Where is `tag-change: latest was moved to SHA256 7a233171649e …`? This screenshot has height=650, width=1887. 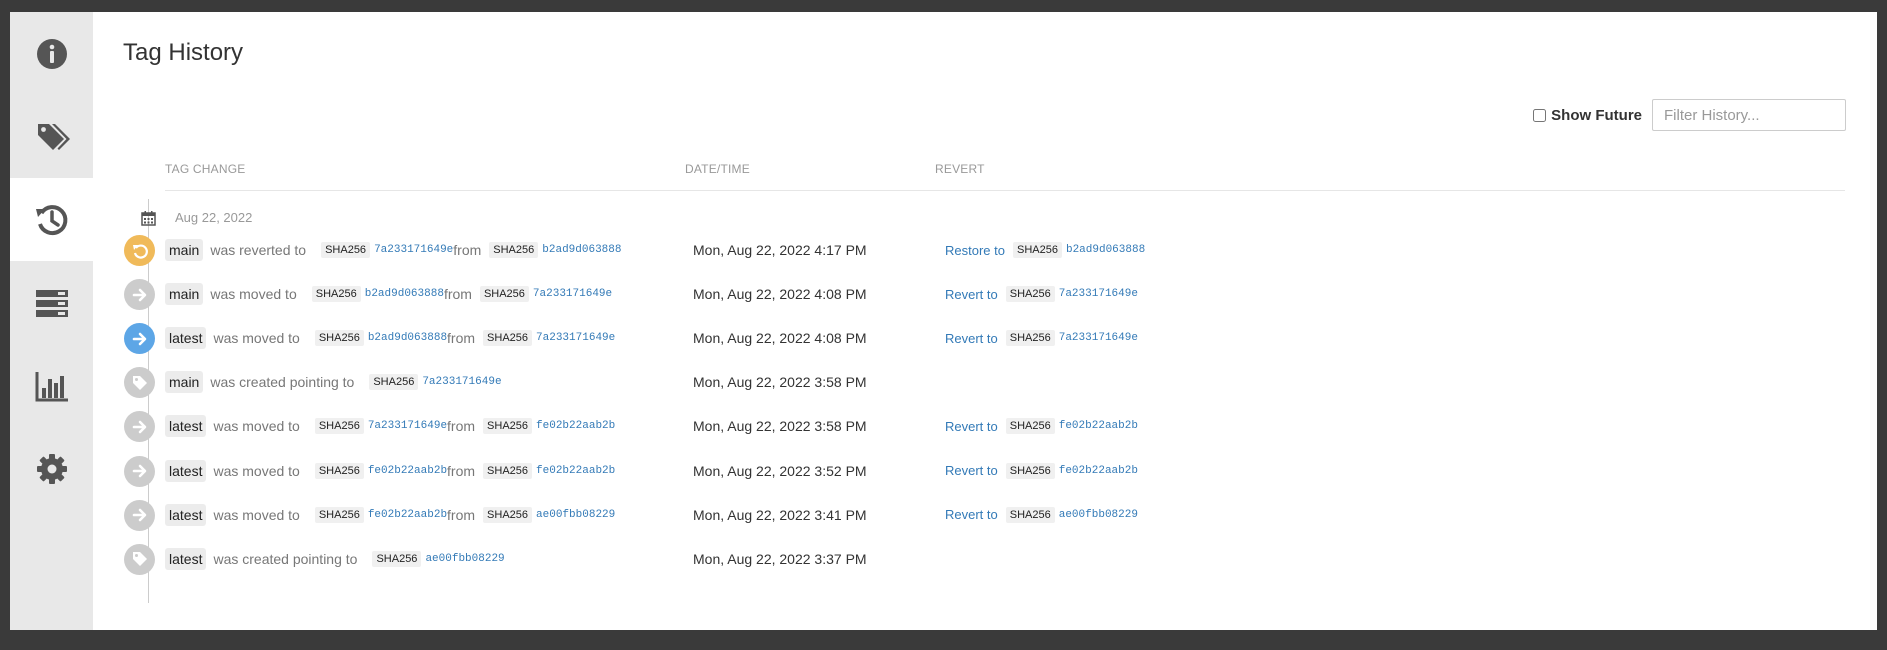
tag-change: latest was moved to SHA256 7a233171649e … is located at coordinates (390, 426).